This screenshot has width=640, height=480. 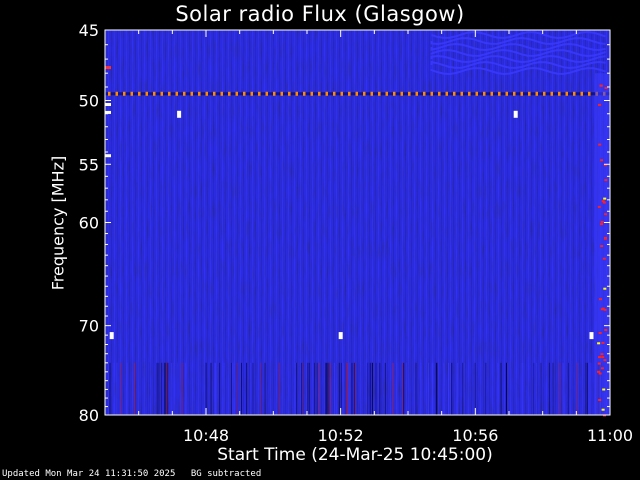 I want to click on updated-timestamp: Updated Mon Mar 24 11:31:50 2025, so click(x=89, y=474).